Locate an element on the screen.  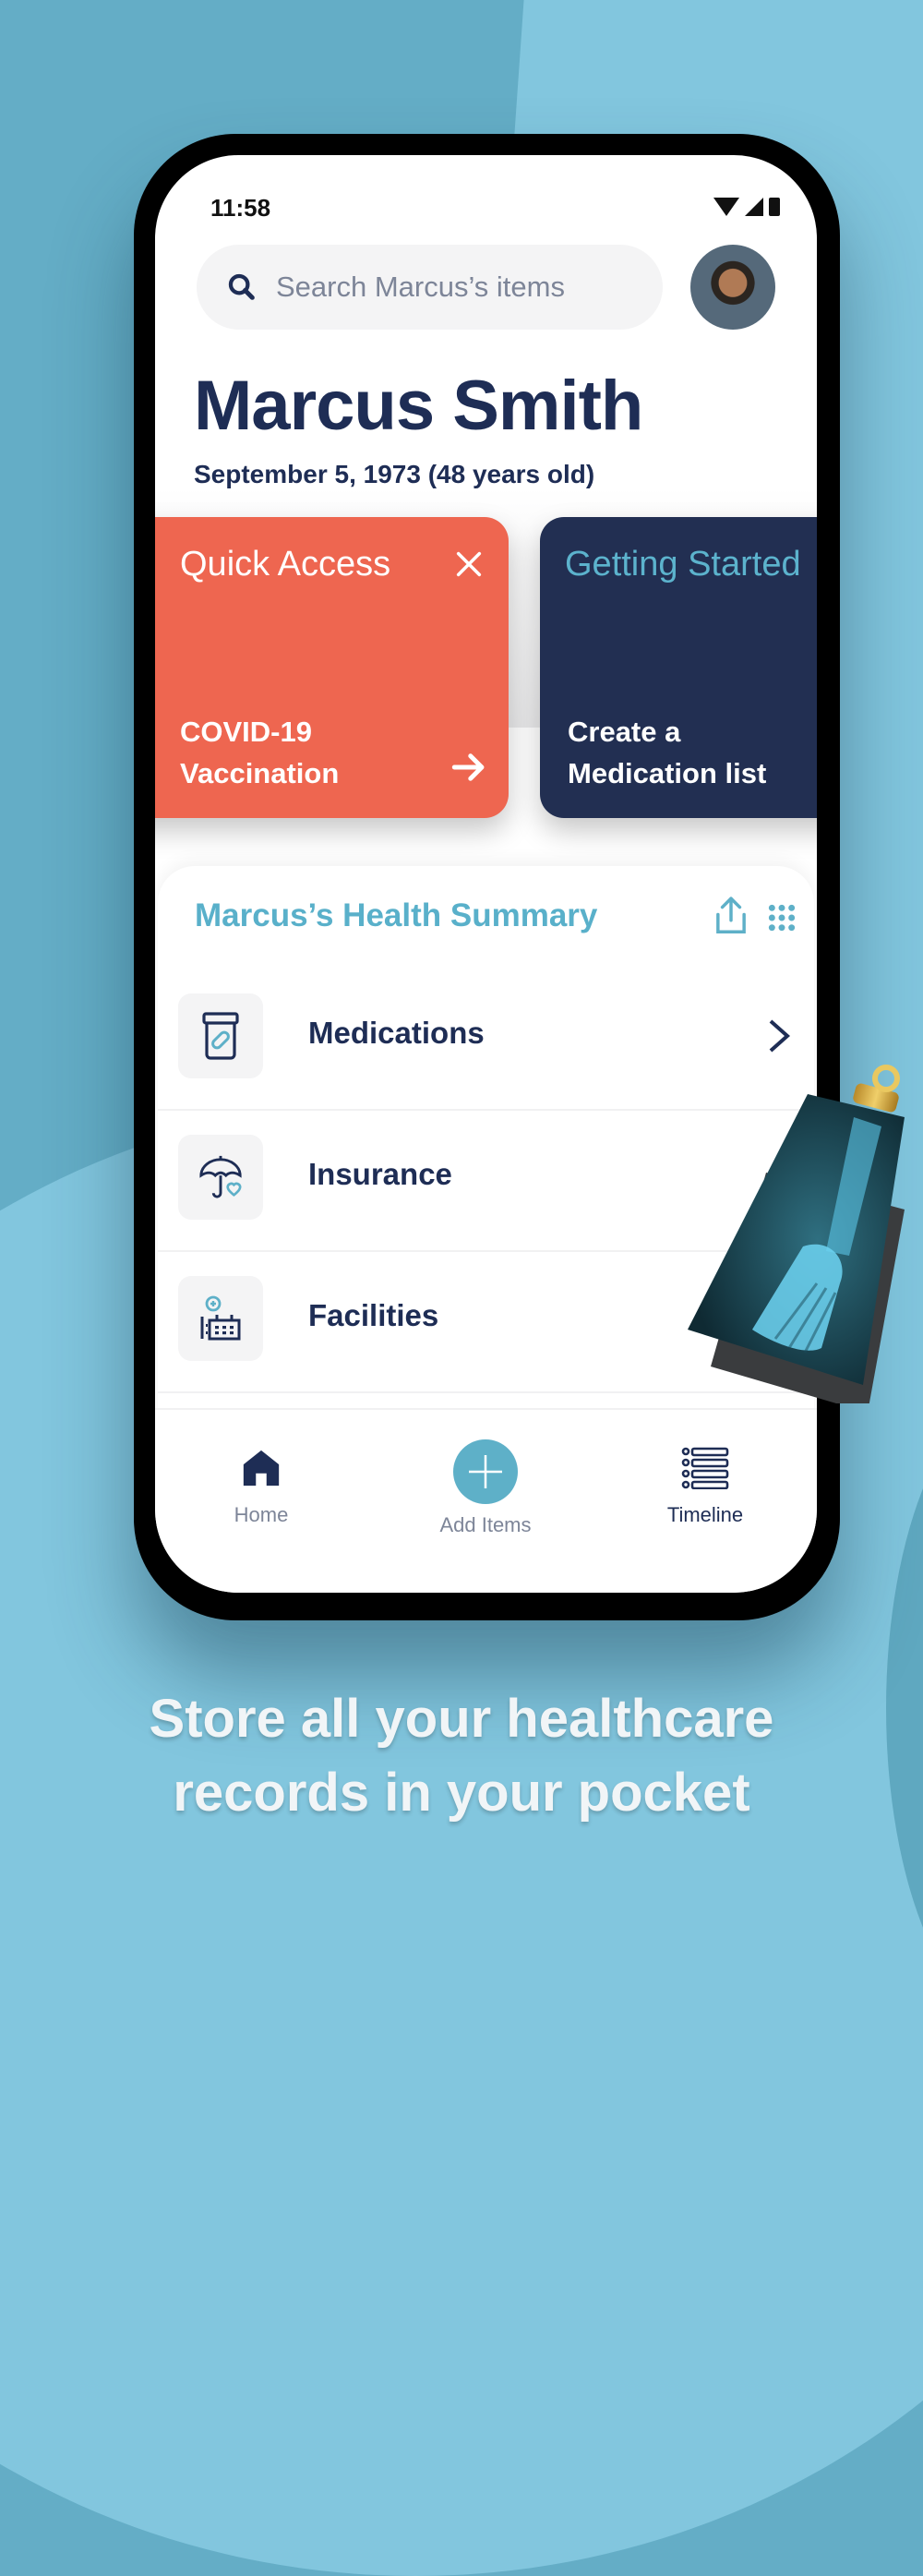
search-bar is located at coordinates (430, 287).